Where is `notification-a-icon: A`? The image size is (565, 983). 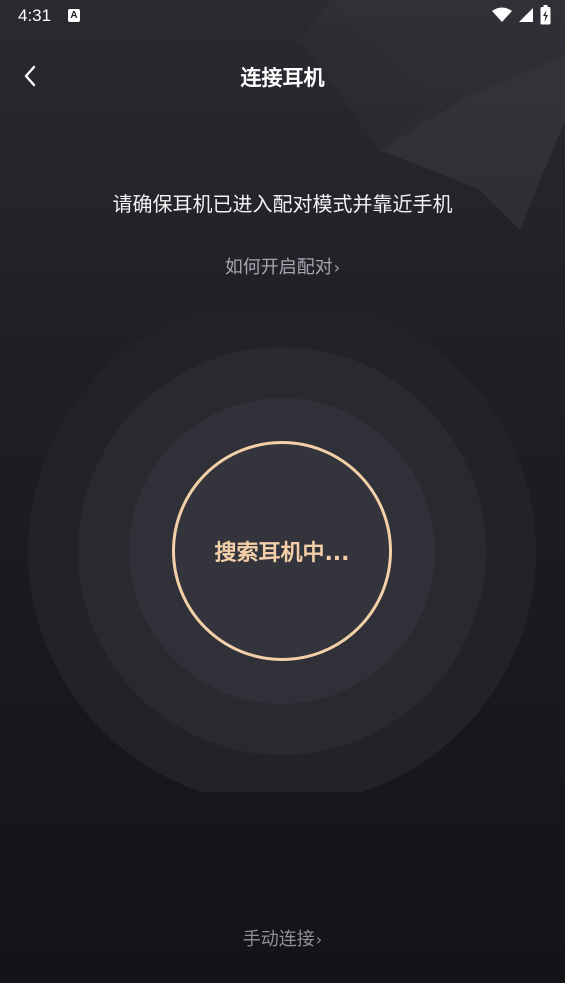 notification-a-icon: A is located at coordinates (74, 15).